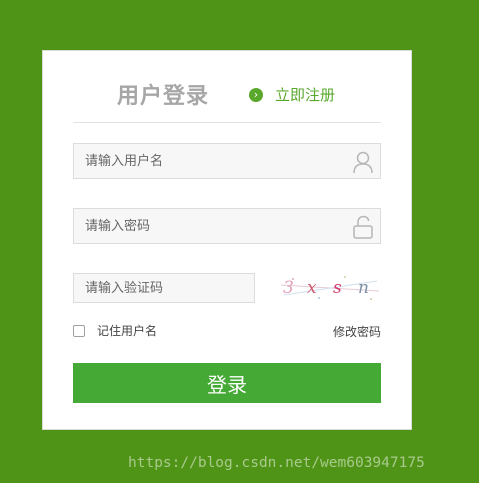 The image size is (479, 483). Describe the element at coordinates (288, 288) in the screenshot. I see `captcha-char: 3` at that location.